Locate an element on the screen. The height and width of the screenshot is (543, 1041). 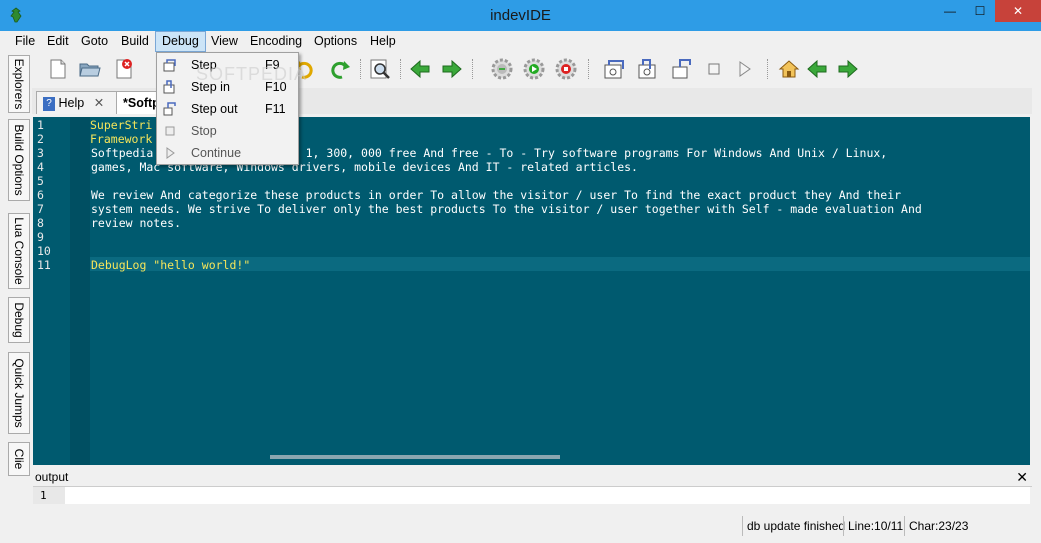
fold-margin is located at coordinates (80, 291).